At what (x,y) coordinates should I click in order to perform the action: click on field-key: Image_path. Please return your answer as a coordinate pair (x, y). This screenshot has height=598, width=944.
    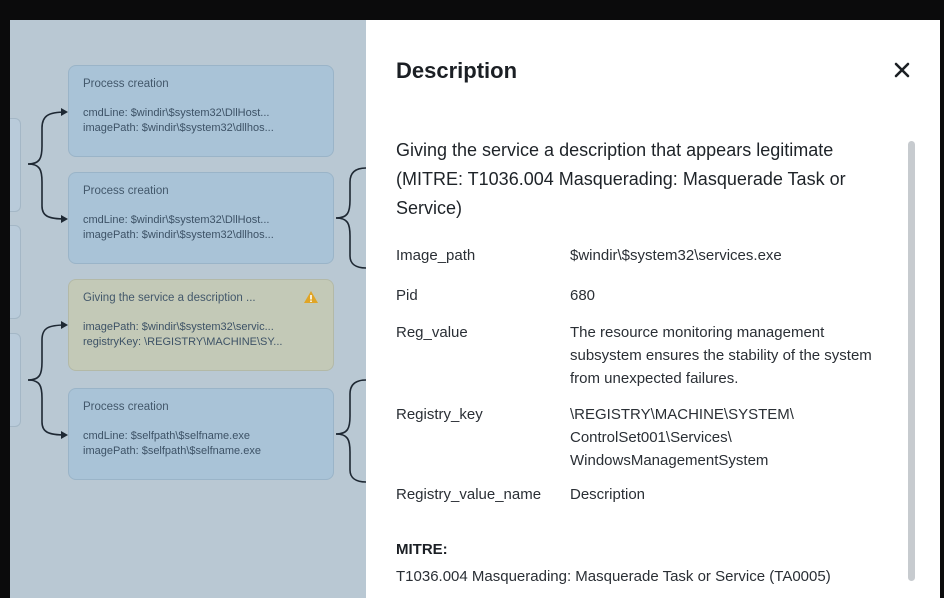
    Looking at the image, I should click on (436, 255).